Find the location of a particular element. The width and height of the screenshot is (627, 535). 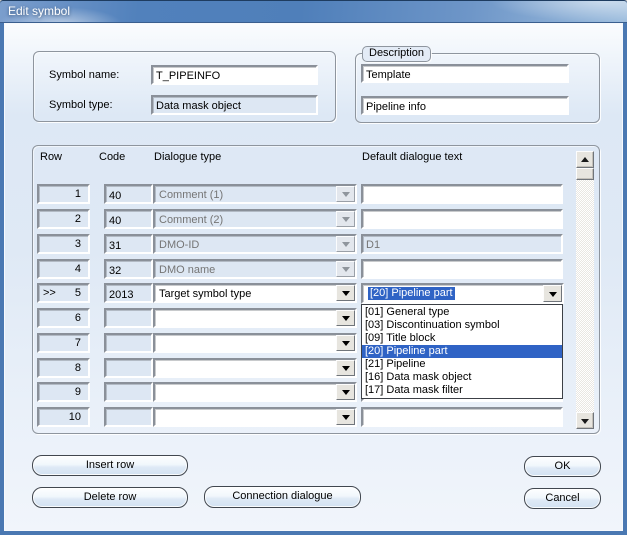

row-number: 8 is located at coordinates (77, 368).